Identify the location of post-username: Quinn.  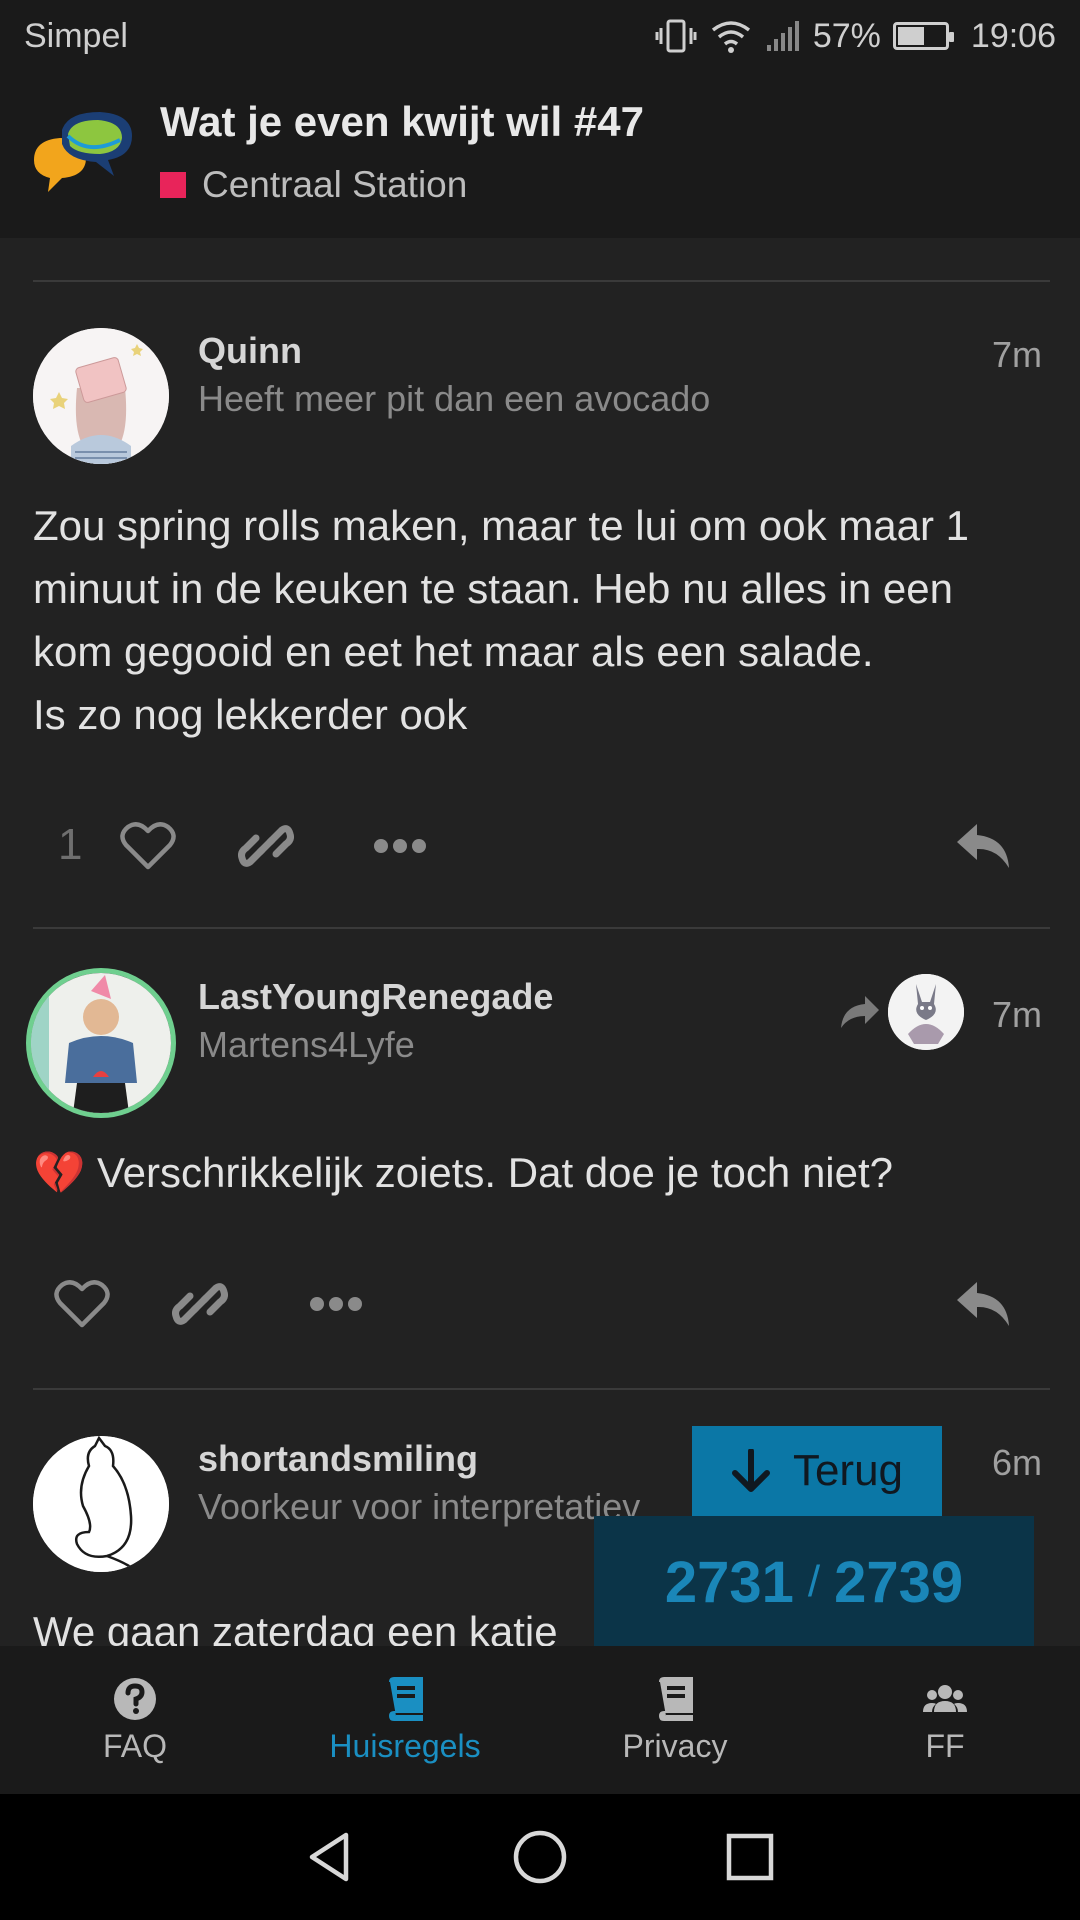
(250, 351).